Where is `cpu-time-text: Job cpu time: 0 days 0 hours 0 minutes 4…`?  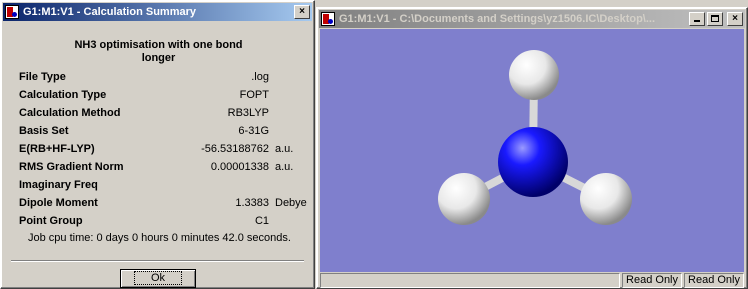
cpu-time-text: Job cpu time: 0 days 0 hours 0 minutes 4… is located at coordinates (159, 238).